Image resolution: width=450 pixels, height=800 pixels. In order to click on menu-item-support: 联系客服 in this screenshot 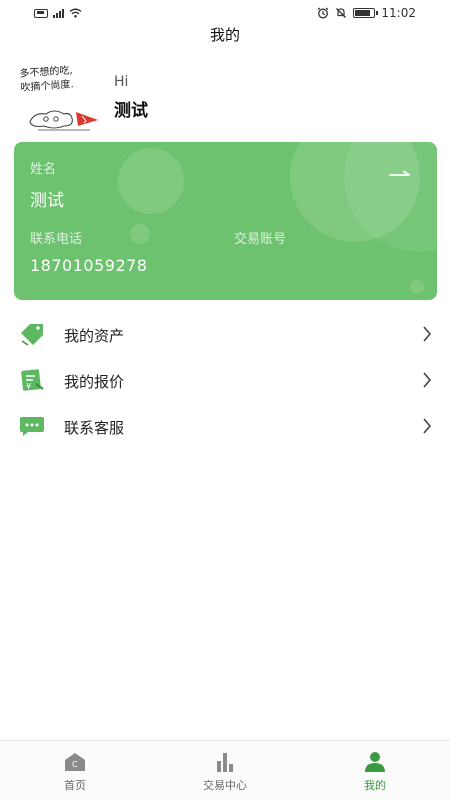, I will do `click(225, 427)`.